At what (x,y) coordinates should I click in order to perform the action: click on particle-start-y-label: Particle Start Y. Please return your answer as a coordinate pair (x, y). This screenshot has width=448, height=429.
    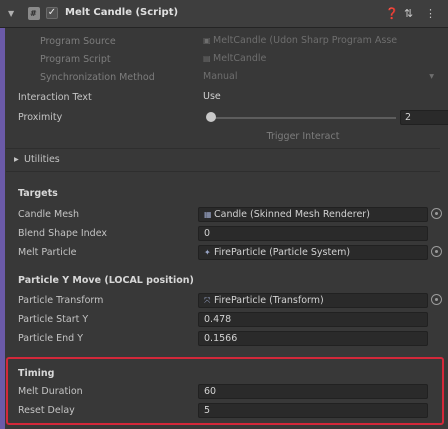
    Looking at the image, I should click on (53, 319).